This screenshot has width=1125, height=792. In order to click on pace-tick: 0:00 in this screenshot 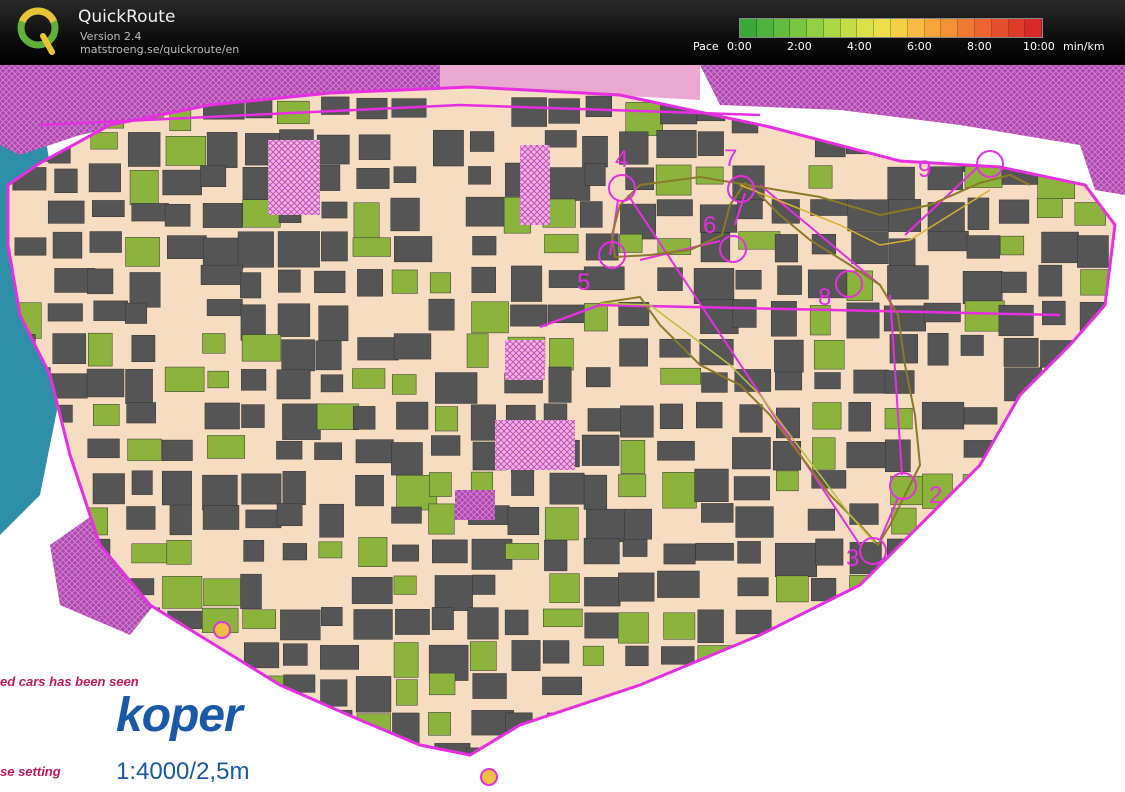, I will do `click(739, 46)`.